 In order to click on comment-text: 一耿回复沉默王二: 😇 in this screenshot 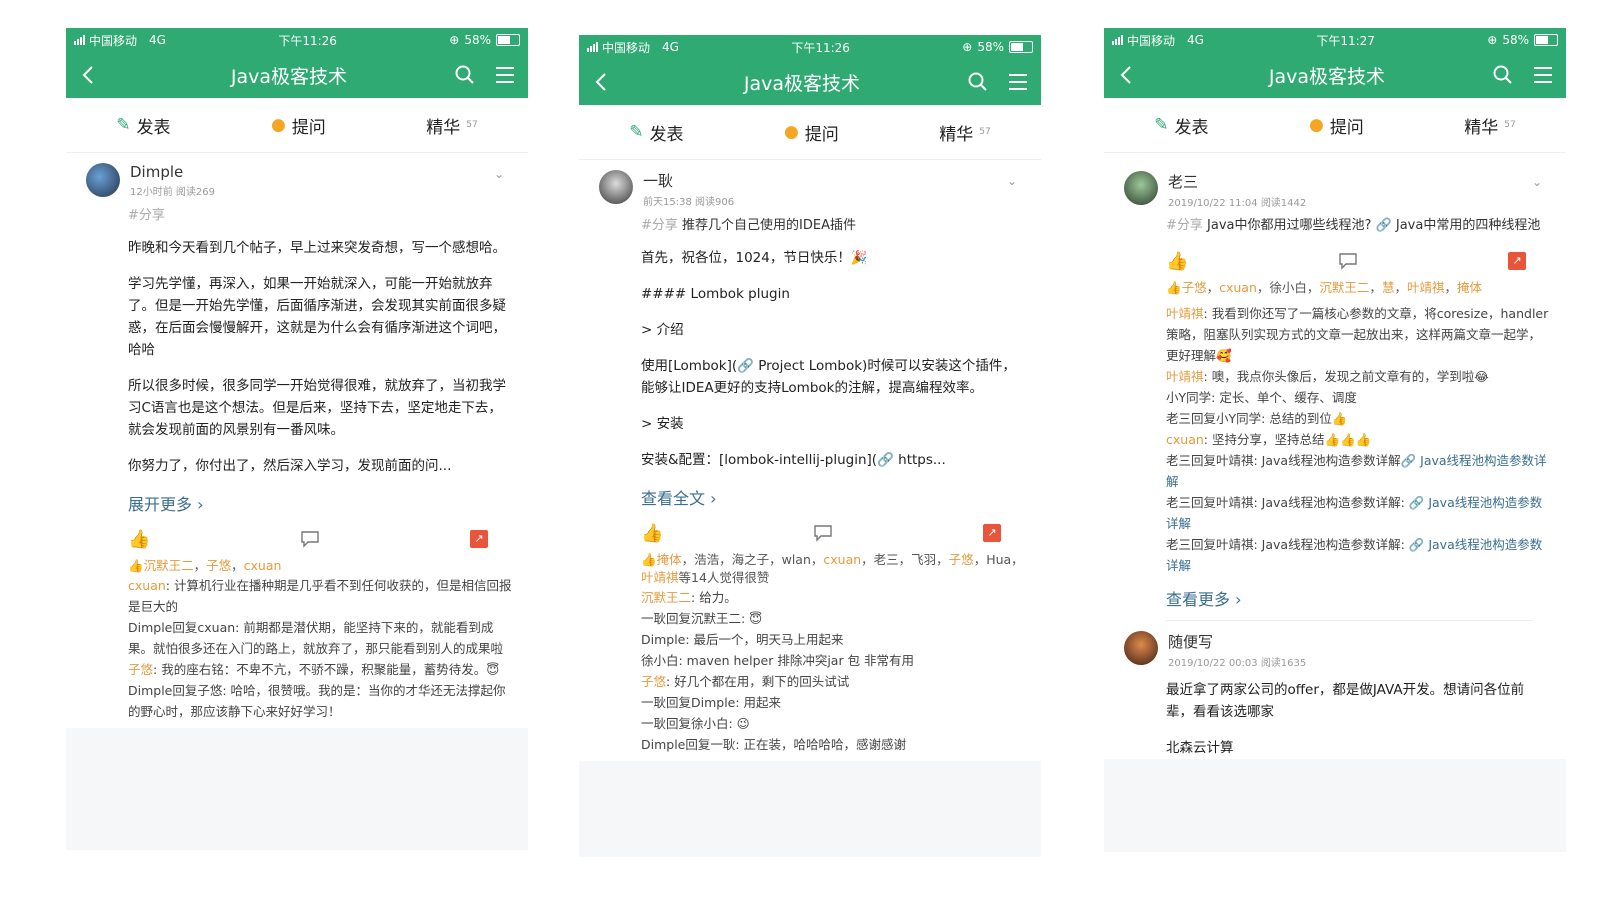, I will do `click(702, 618)`.